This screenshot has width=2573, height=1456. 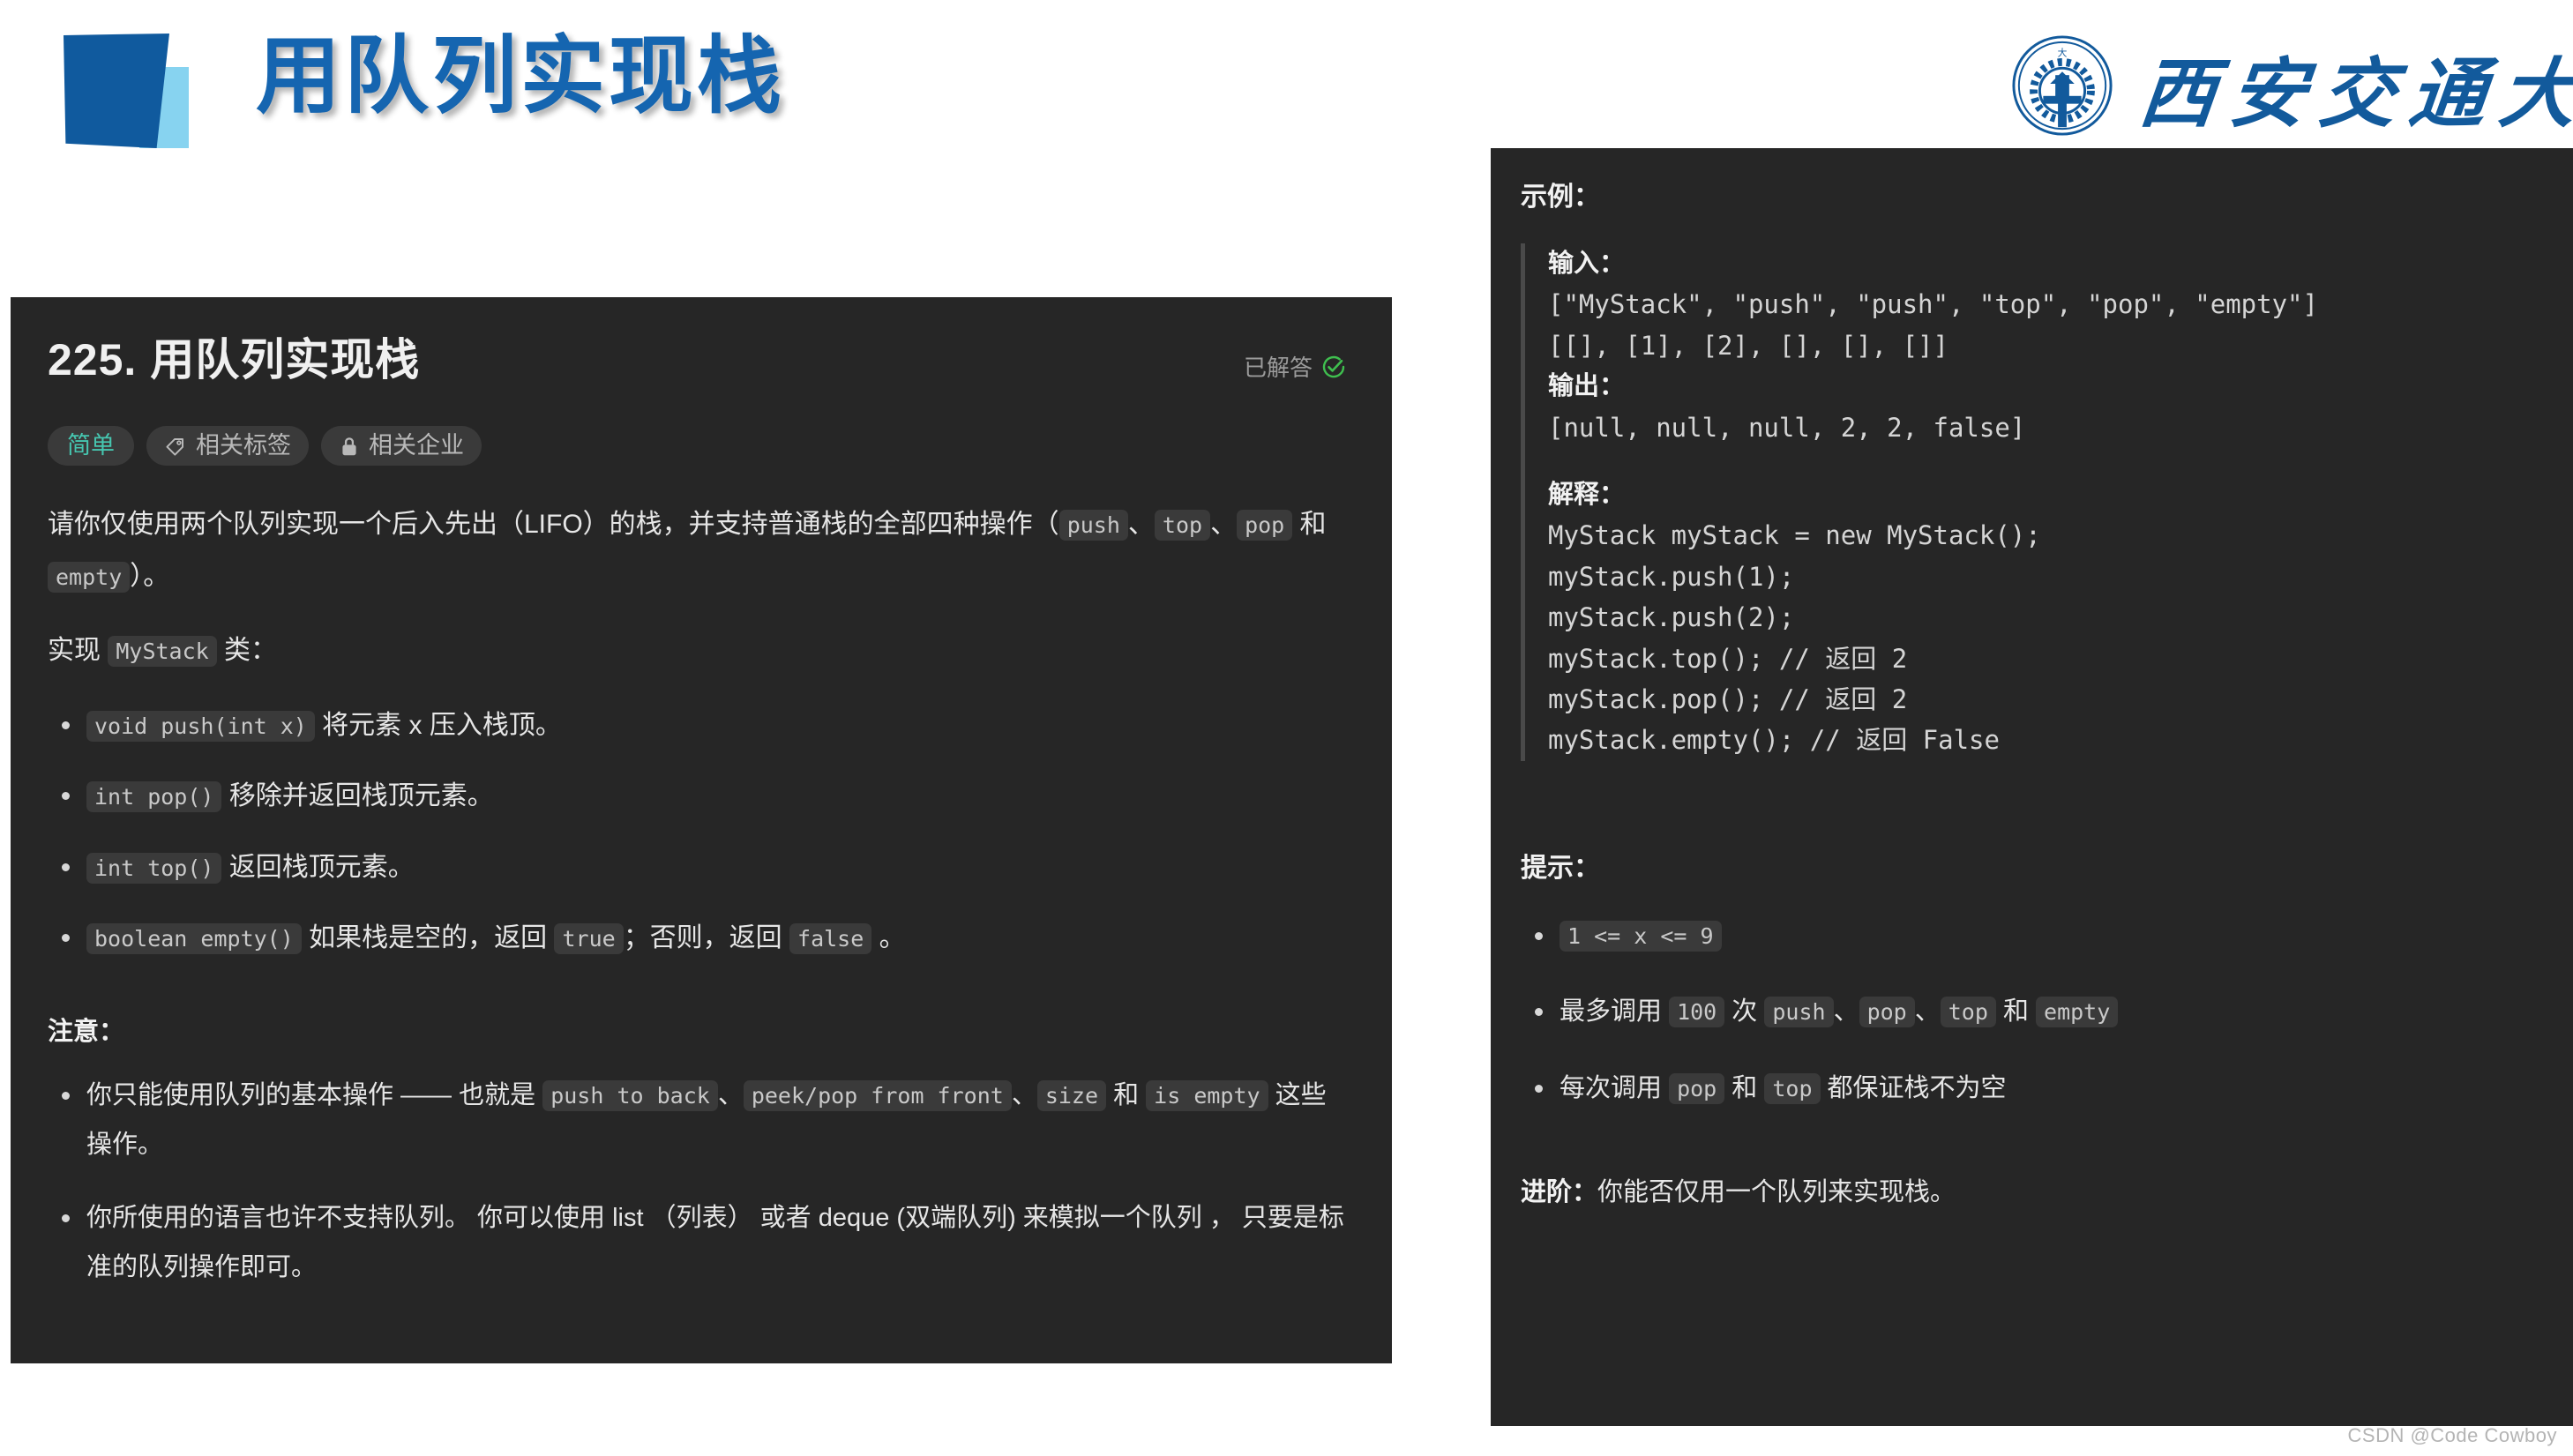 What do you see at coordinates (162, 651) in the screenshot?
I see `code-mystack: MyStack` at bounding box center [162, 651].